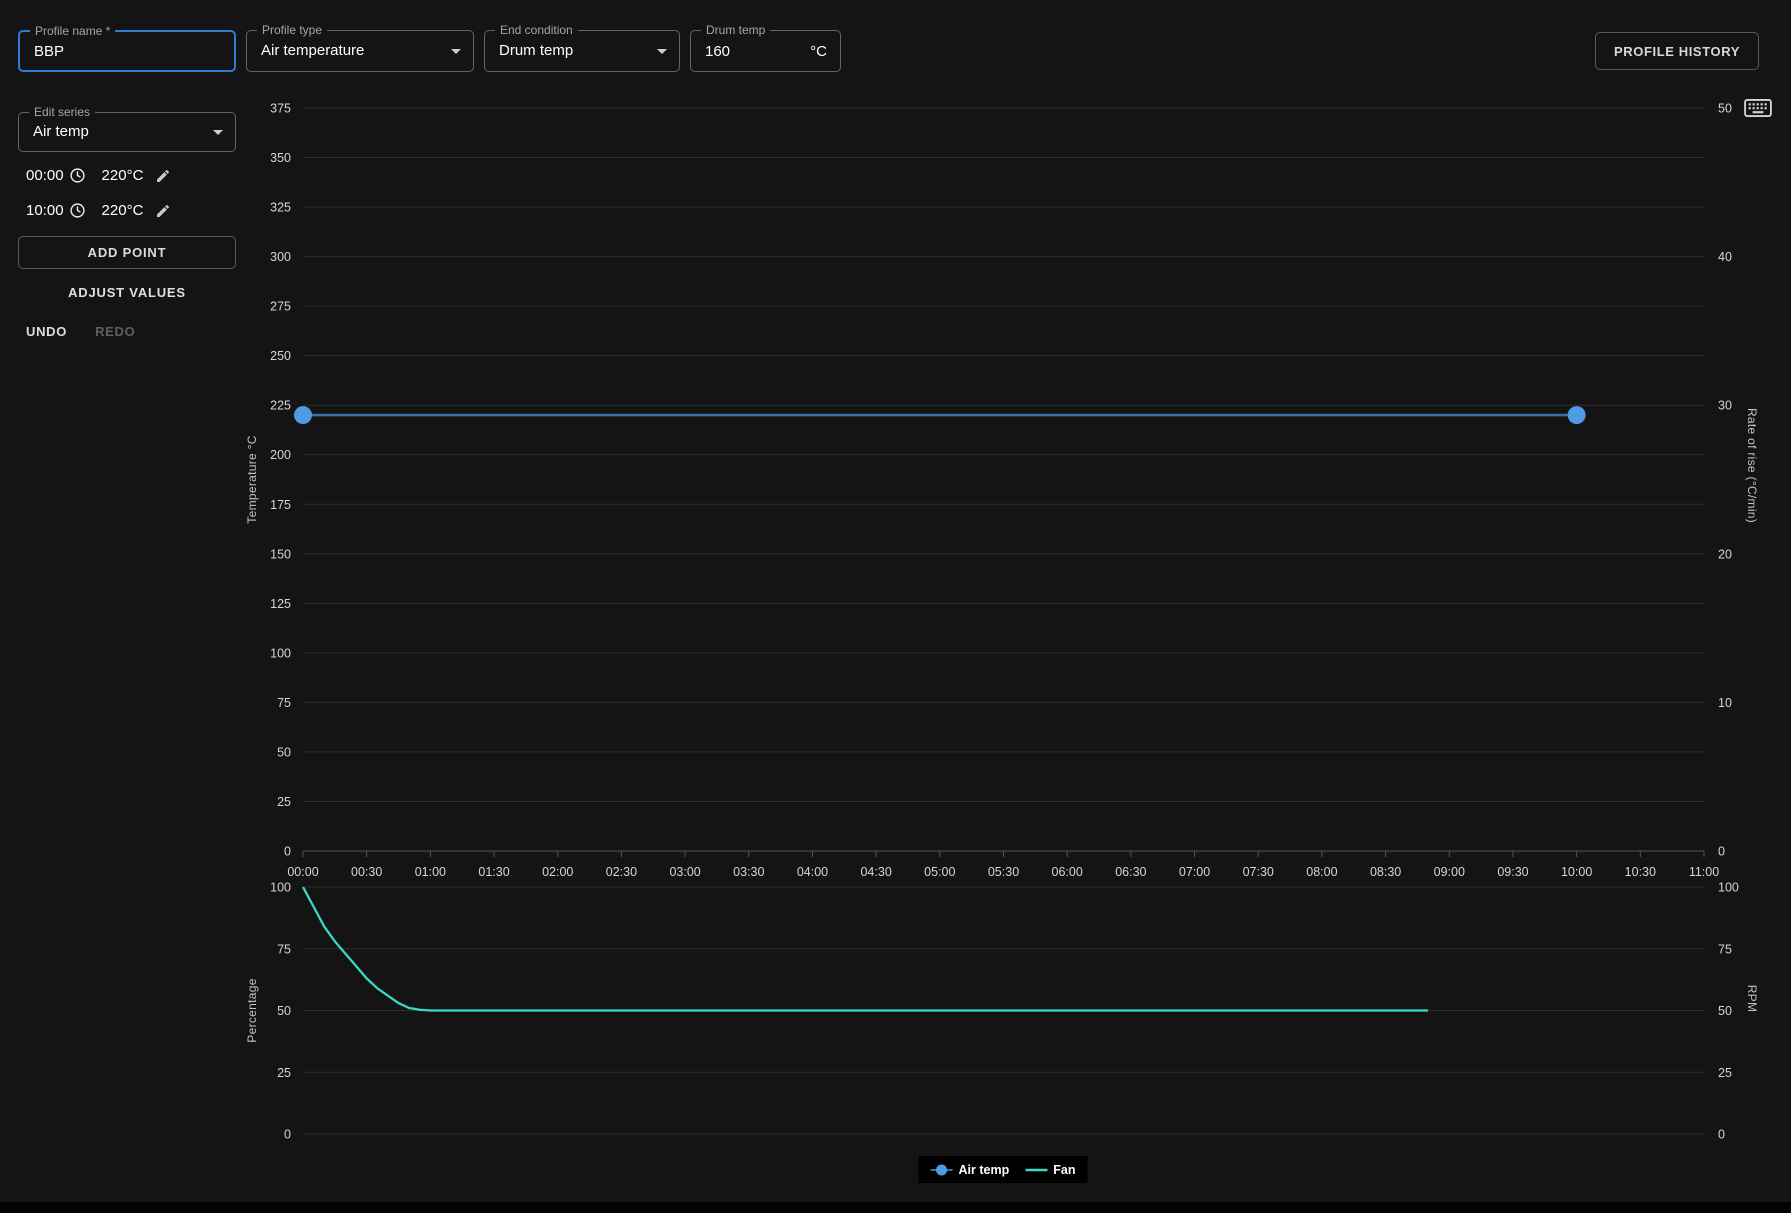 This screenshot has height=1213, width=1791. Describe the element at coordinates (280, 208) in the screenshot. I see `svg-text: 325` at that location.